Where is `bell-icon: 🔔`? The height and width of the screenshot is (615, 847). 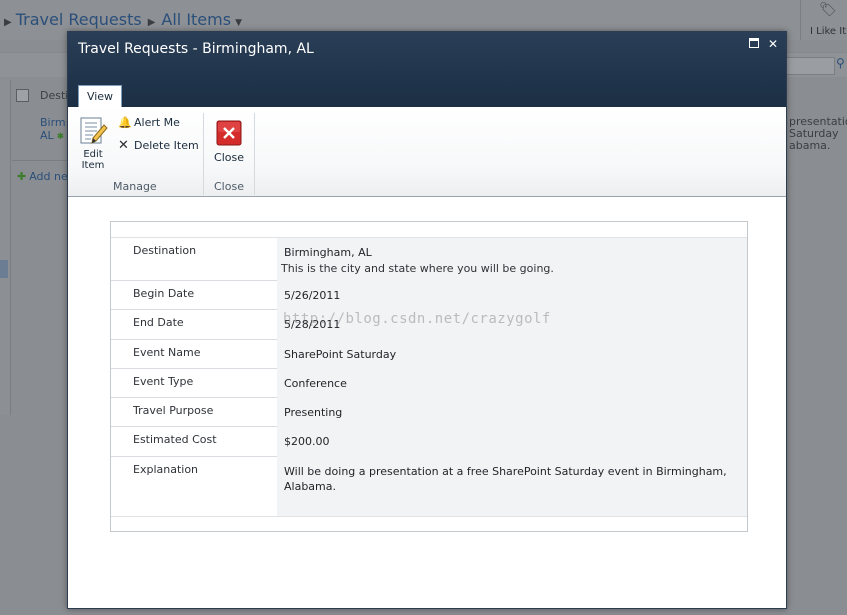 bell-icon: 🔔 is located at coordinates (125, 122).